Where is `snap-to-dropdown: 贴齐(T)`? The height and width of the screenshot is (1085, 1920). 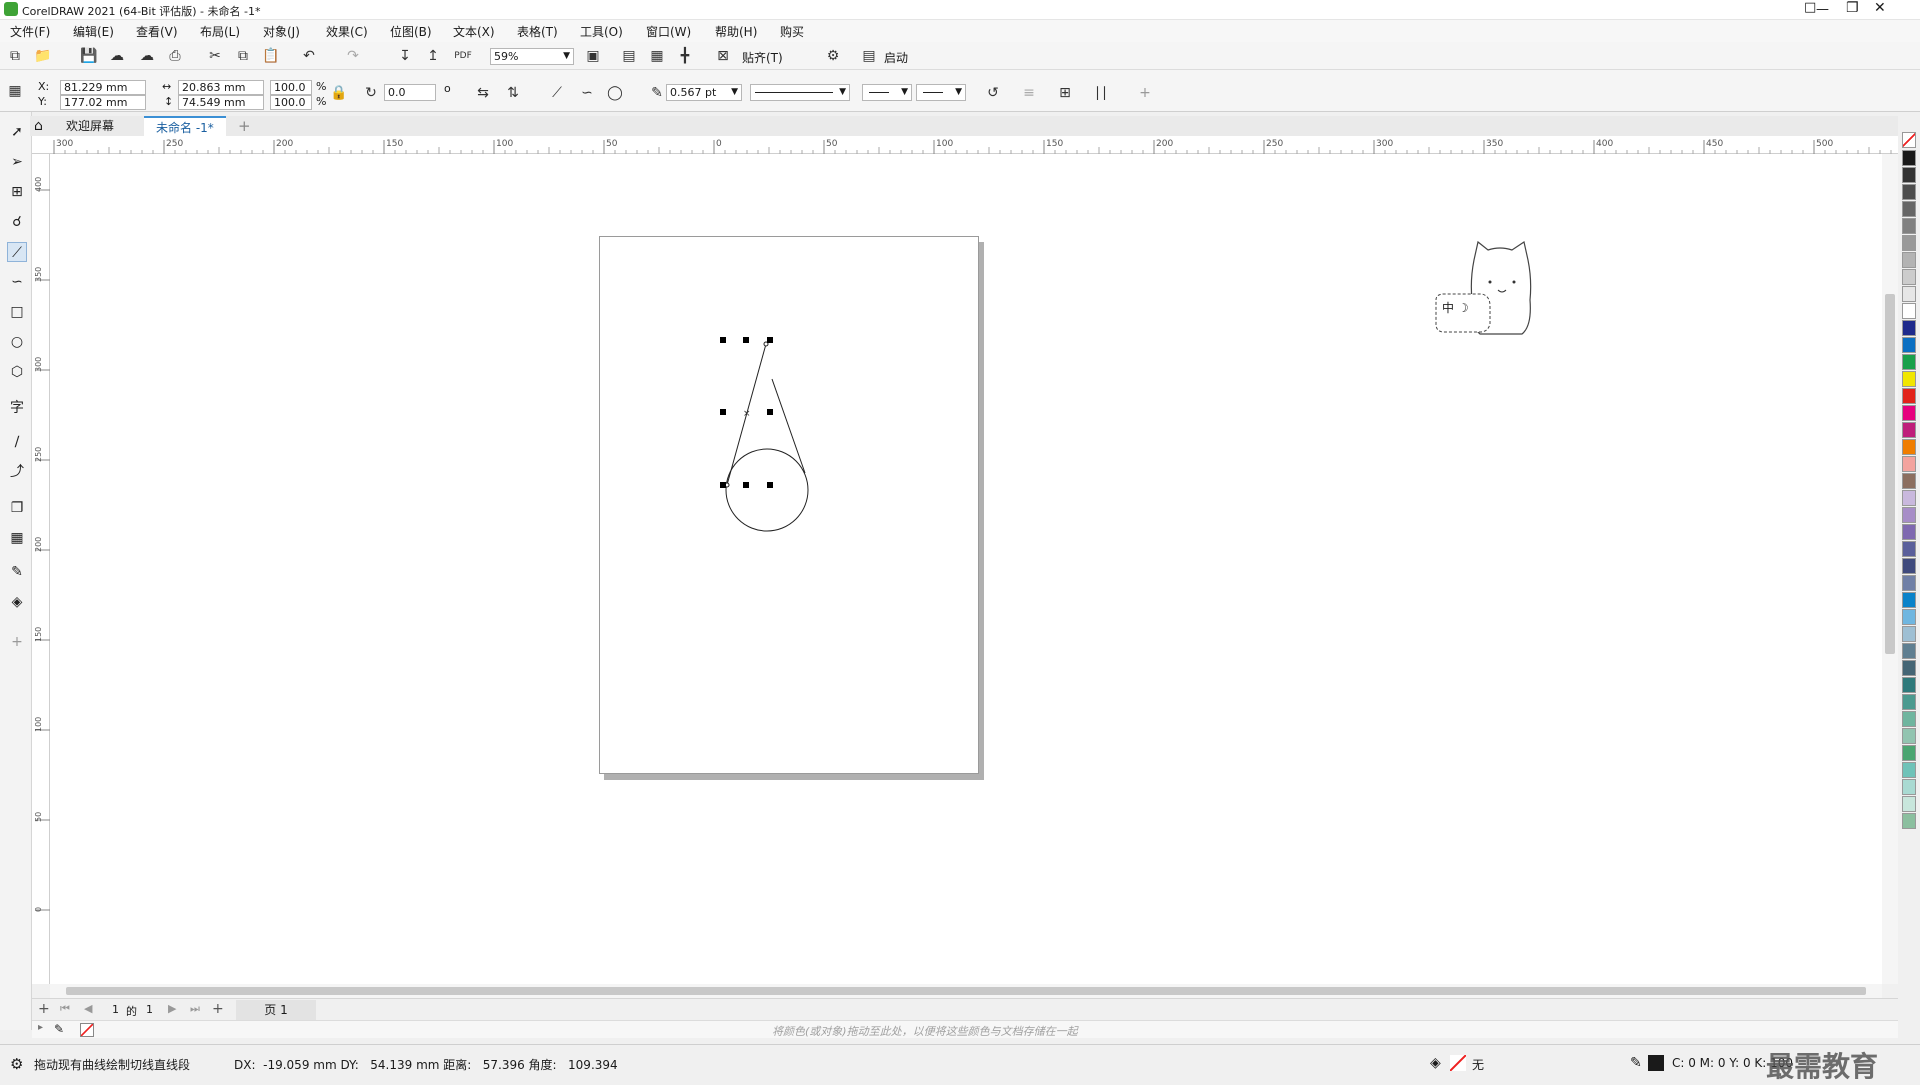 snap-to-dropdown: 贴齐(T) is located at coordinates (762, 57).